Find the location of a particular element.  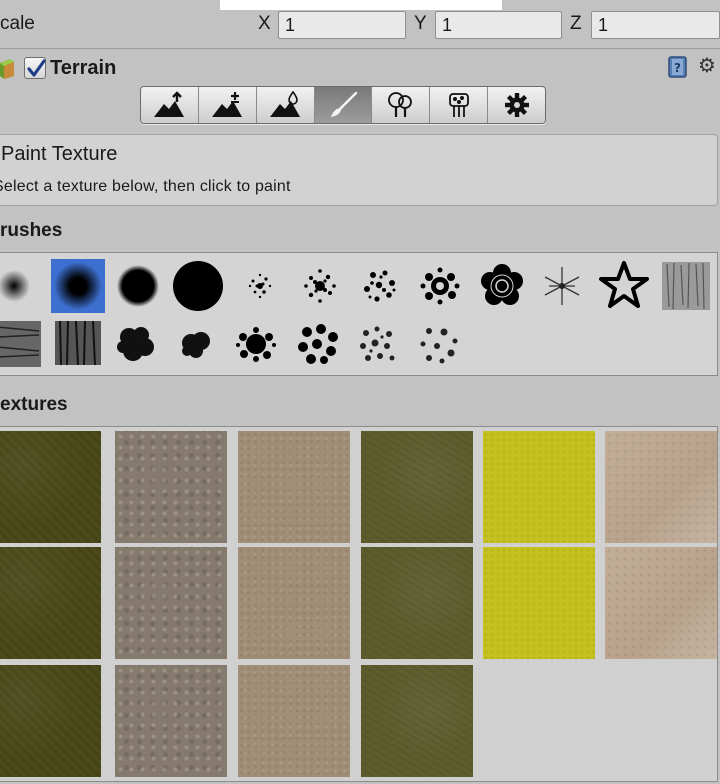

help-book-icon: ? is located at coordinates (678, 67).